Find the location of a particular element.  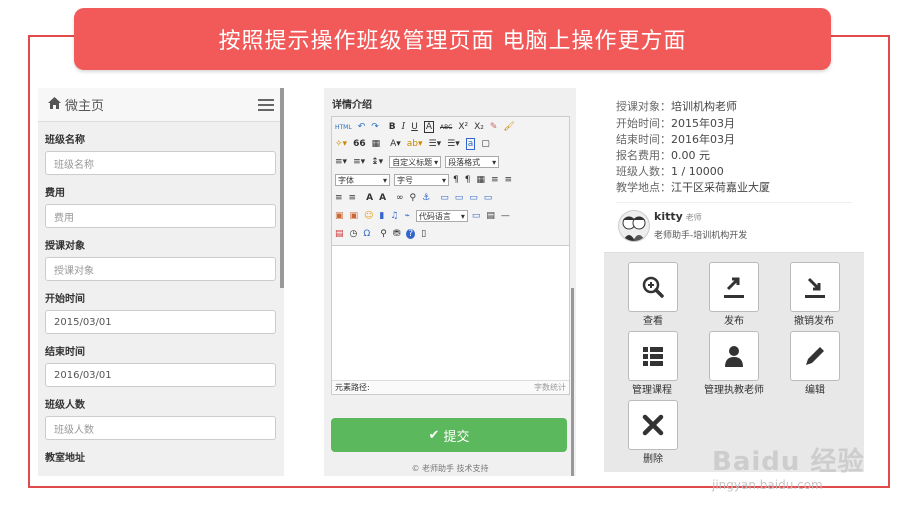

info-label: 报名费用： is located at coordinates (643, 155).